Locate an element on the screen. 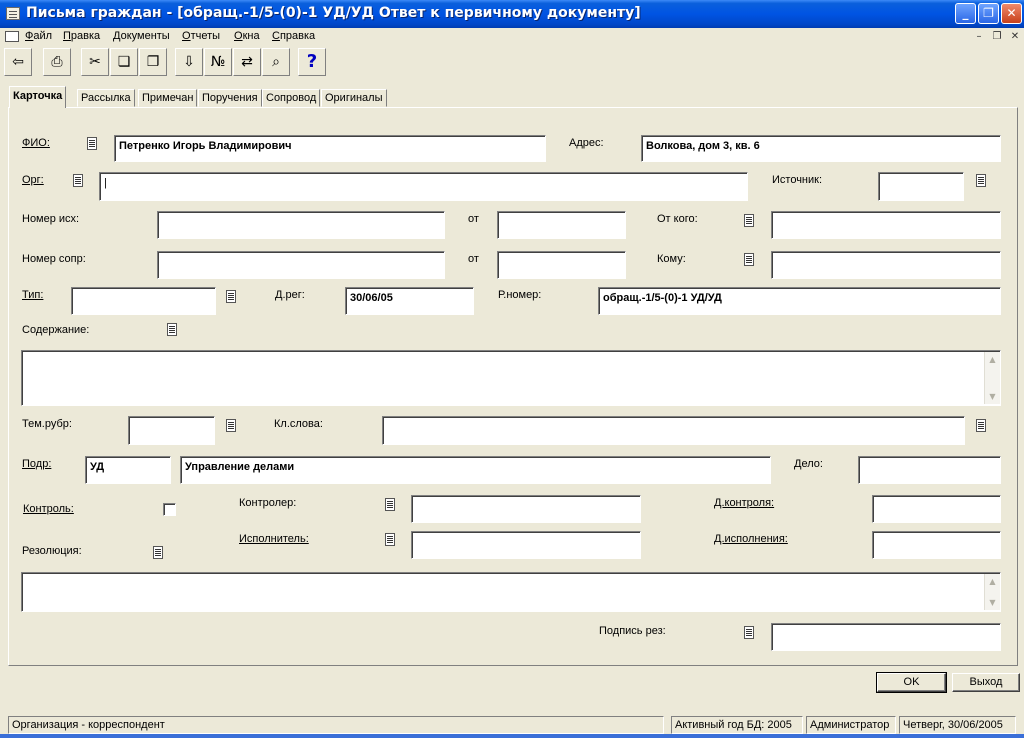 The image size is (1024, 738). menu-windows: Окна is located at coordinates (247, 36).